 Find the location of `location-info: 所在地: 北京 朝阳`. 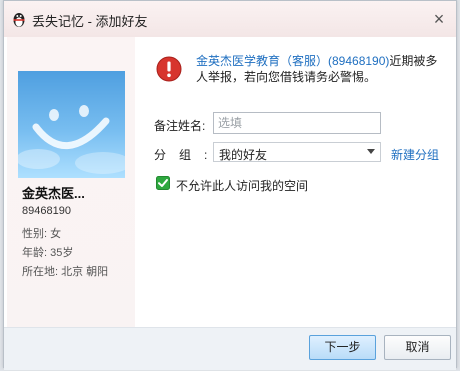

location-info: 所在地: 北京 朝阳 is located at coordinates (65, 272).